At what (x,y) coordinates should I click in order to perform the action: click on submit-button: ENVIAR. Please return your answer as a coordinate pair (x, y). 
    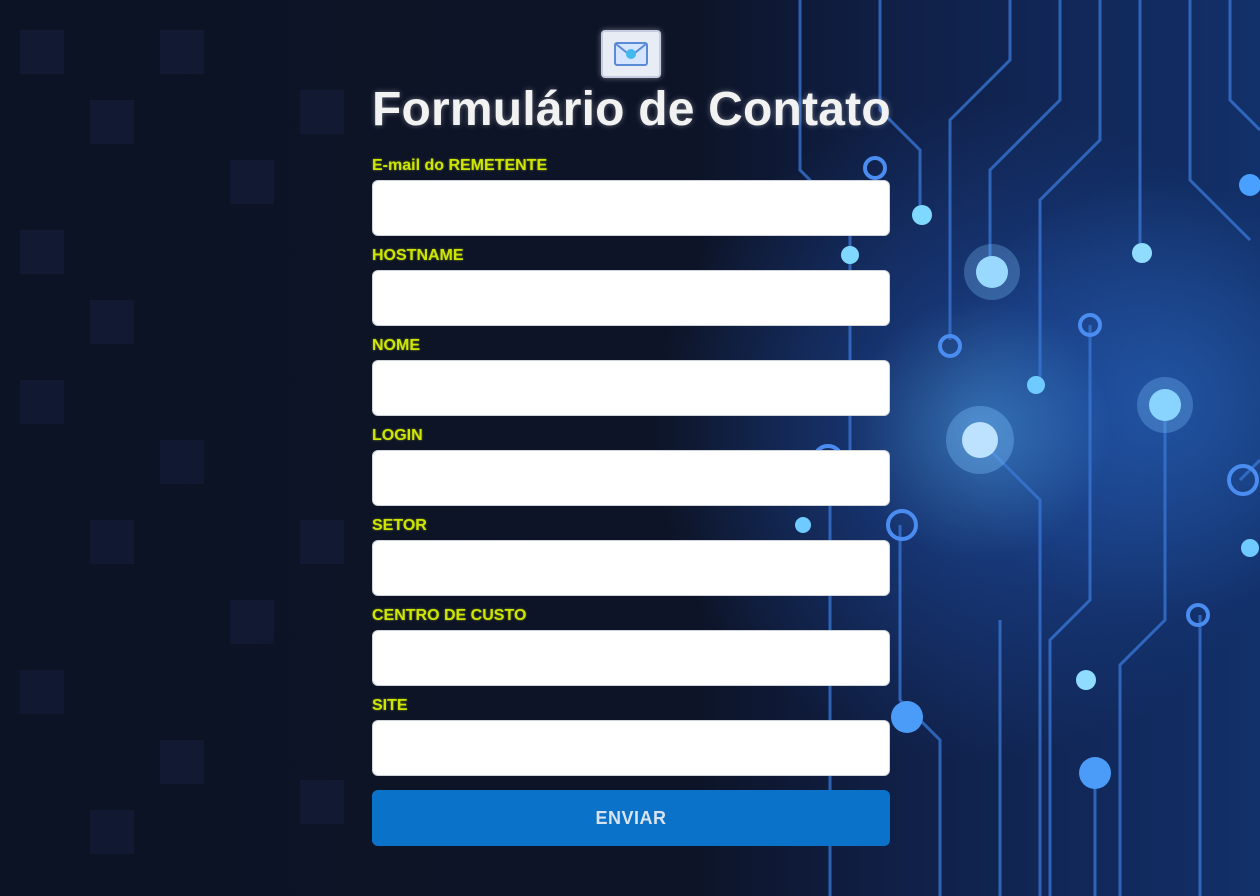
    Looking at the image, I should click on (631, 818).